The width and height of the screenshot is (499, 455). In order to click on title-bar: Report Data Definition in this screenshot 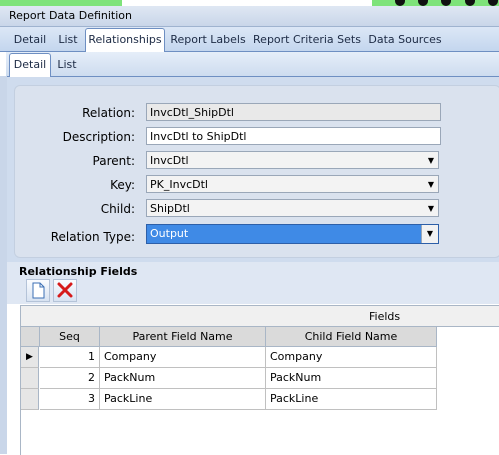, I will do `click(249, 16)`.